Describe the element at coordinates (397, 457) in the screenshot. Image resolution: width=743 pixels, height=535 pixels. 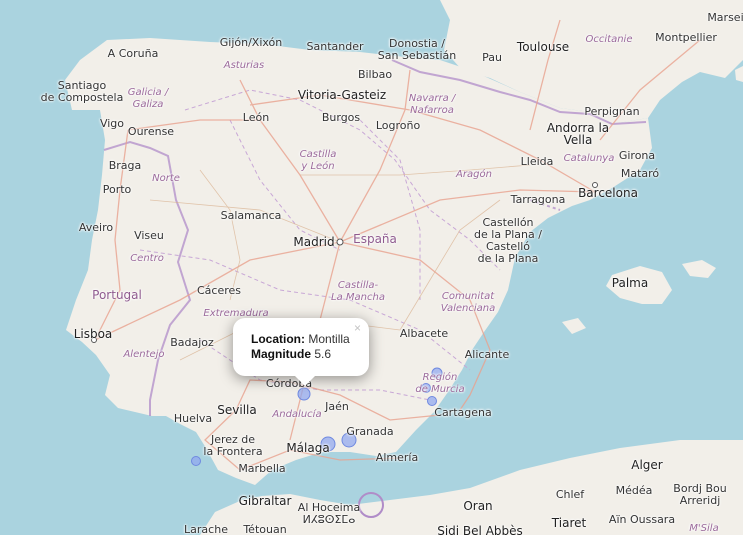
I see `city-label: Almería` at that location.